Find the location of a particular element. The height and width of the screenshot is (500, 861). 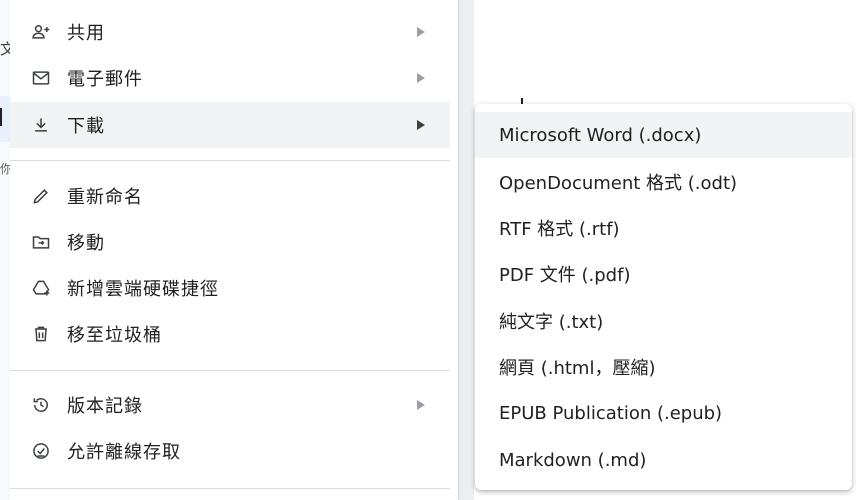

pencil-icon is located at coordinates (41, 196).